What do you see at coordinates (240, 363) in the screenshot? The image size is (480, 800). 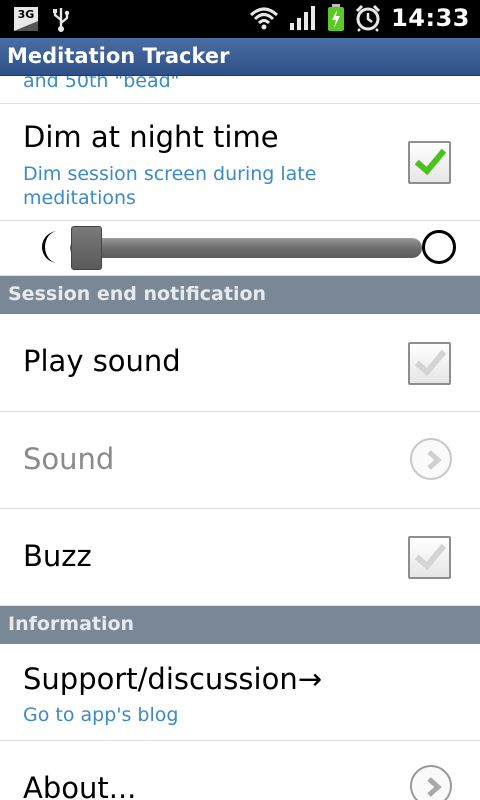 I see `play-sound-item: Play sound` at bounding box center [240, 363].